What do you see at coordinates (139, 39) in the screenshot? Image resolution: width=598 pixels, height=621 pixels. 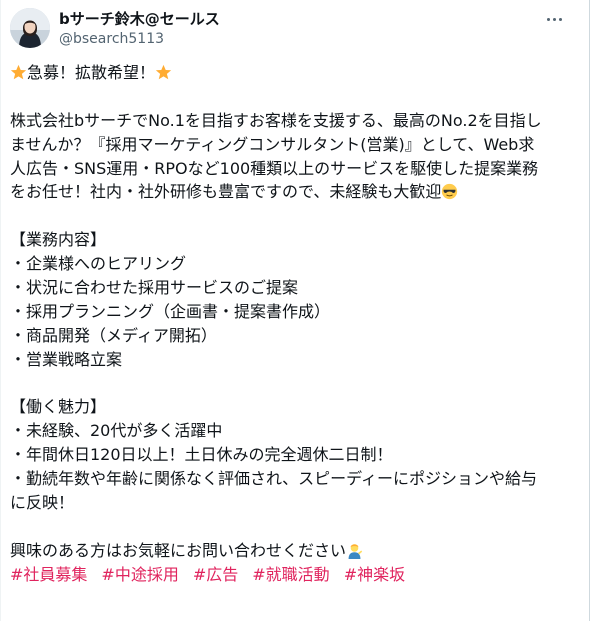 I see `user-handle: @bsearch5113` at bounding box center [139, 39].